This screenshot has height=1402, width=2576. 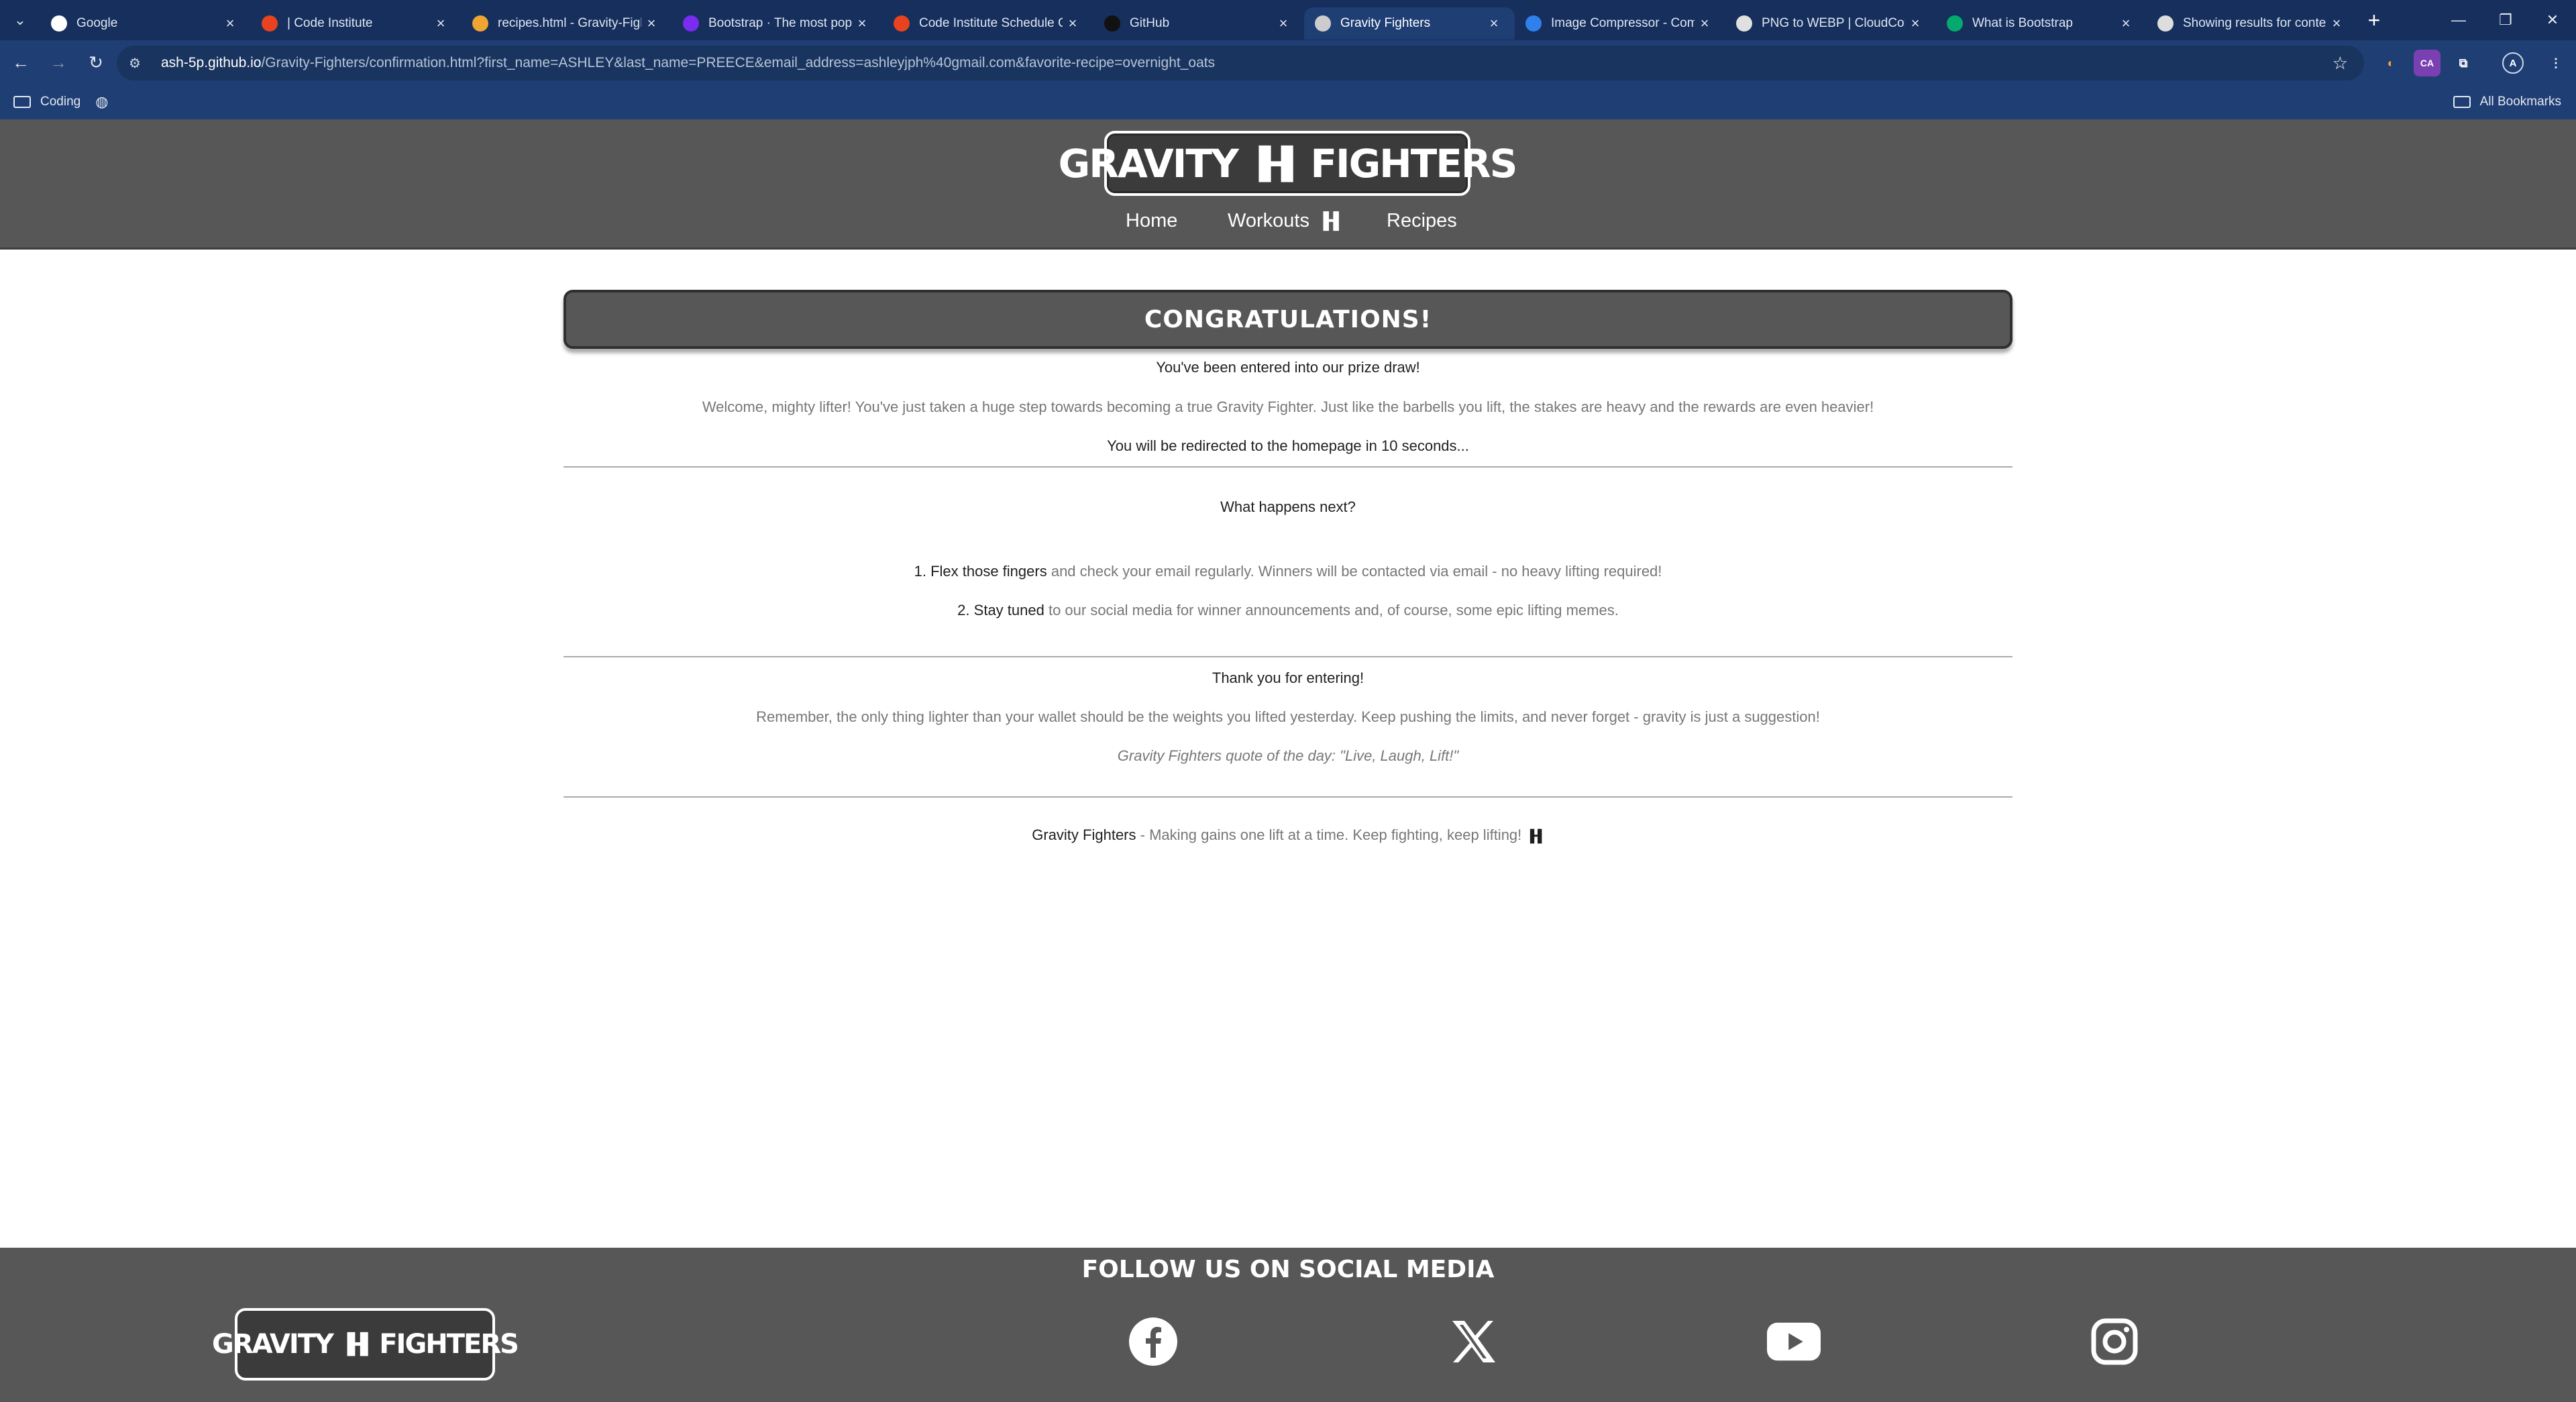 I want to click on site-logo: GRAVITY ▐━▌ FIGHTERS, so click(x=1288, y=163).